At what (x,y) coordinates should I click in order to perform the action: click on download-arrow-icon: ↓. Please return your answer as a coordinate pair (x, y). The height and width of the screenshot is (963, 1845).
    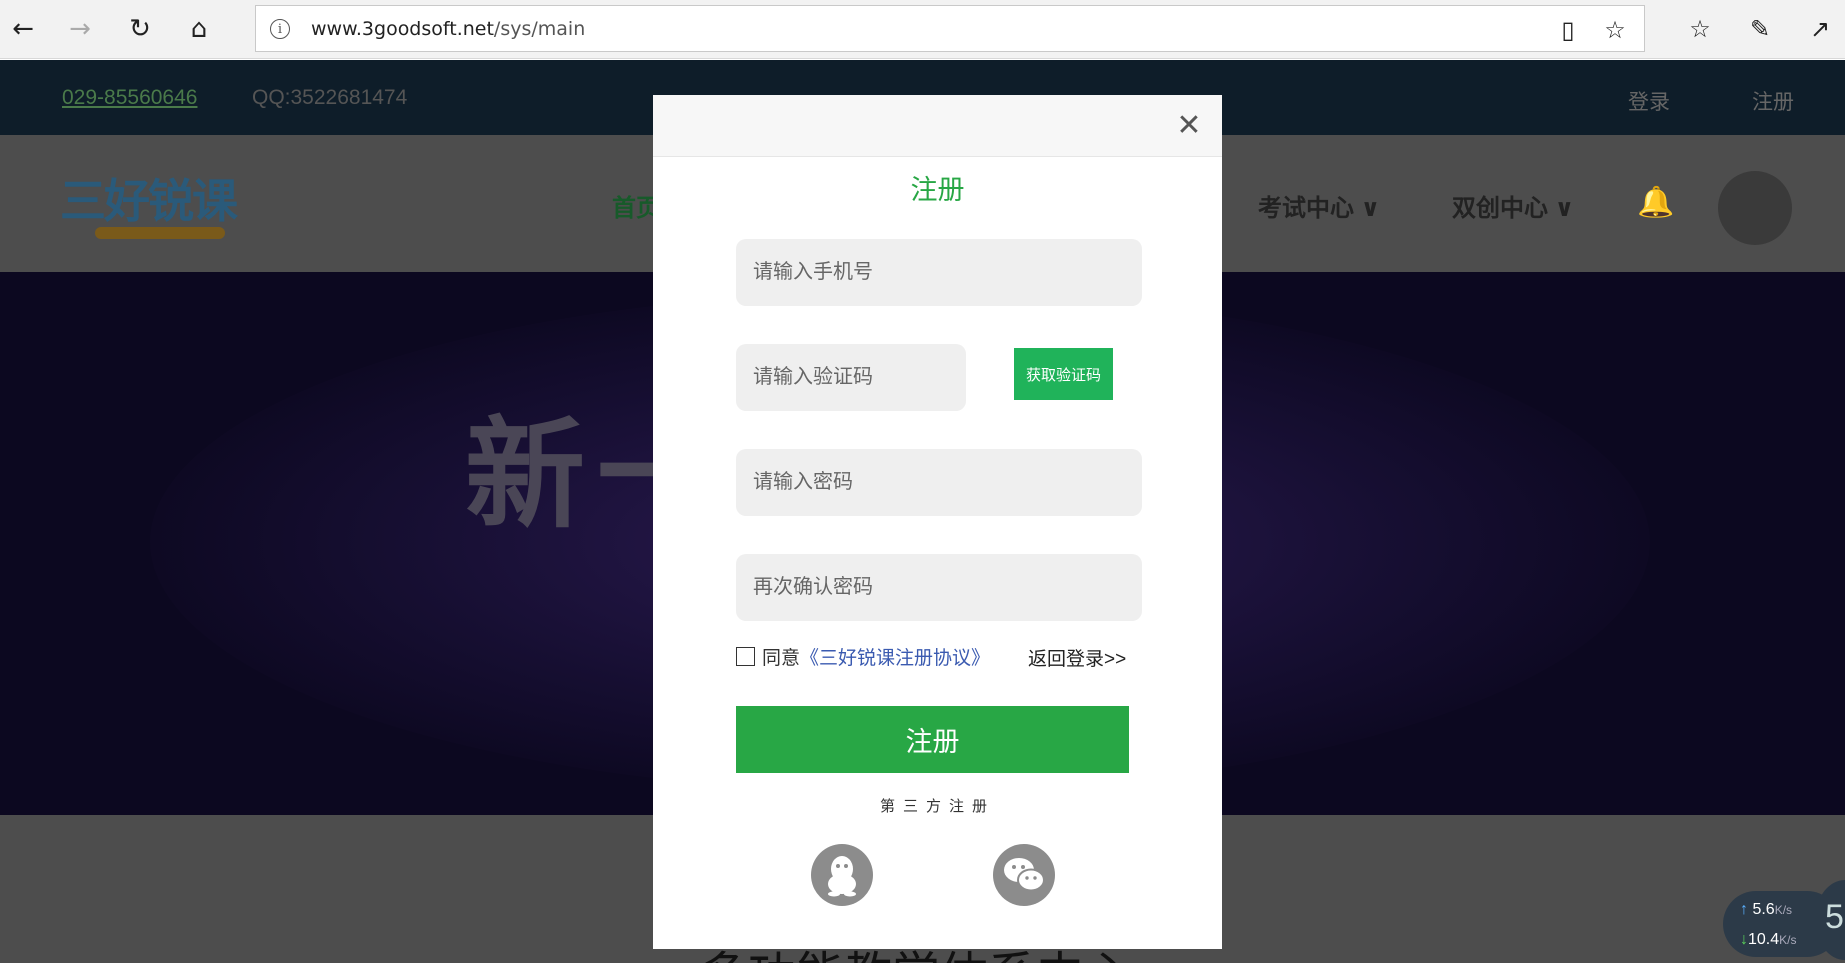
    Looking at the image, I should click on (1744, 939).